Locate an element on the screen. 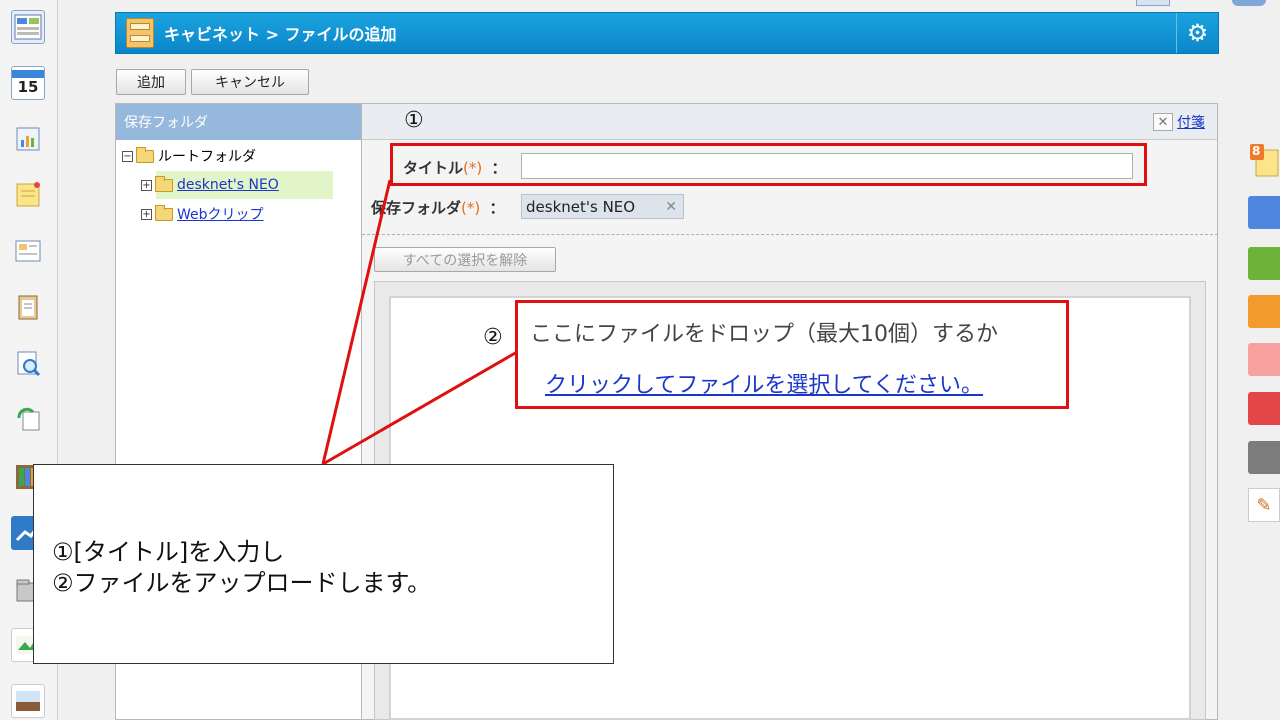 Image resolution: width=1280 pixels, height=720 pixels. callout-line-1: ①[タイトル]を入力し is located at coordinates (168, 552).